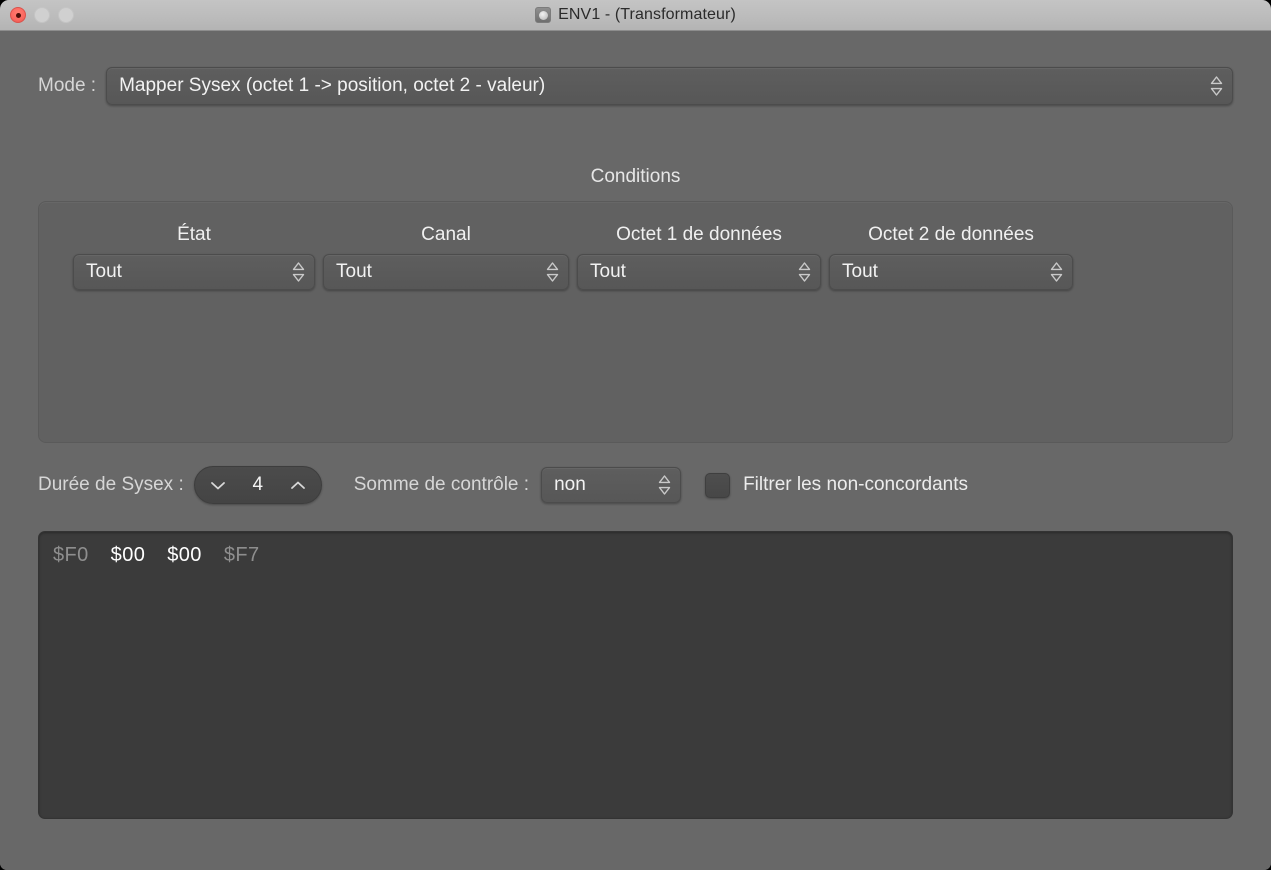 The width and height of the screenshot is (1271, 870). I want to click on window-title: ENV1 - (Transformateur), so click(647, 14).